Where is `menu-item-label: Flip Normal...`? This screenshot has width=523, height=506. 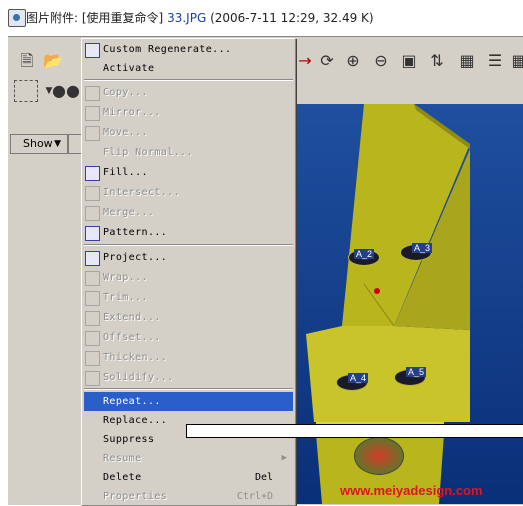
menu-item-label: Flip Normal... is located at coordinates (148, 152).